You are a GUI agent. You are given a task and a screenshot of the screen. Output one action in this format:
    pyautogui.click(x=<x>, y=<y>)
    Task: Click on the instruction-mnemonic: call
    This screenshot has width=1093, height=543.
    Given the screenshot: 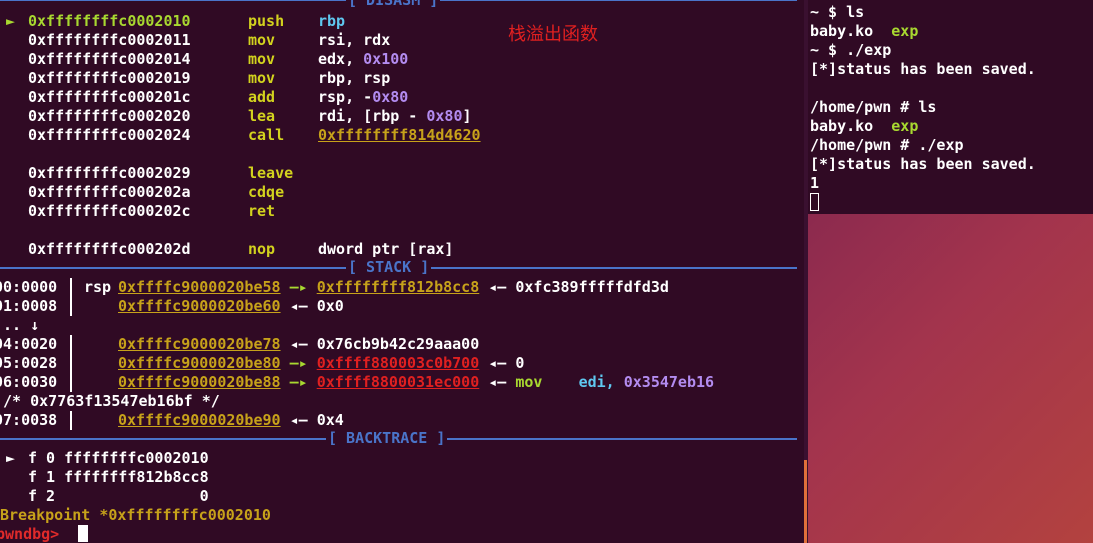 What is the action you would take?
    pyautogui.click(x=266, y=135)
    